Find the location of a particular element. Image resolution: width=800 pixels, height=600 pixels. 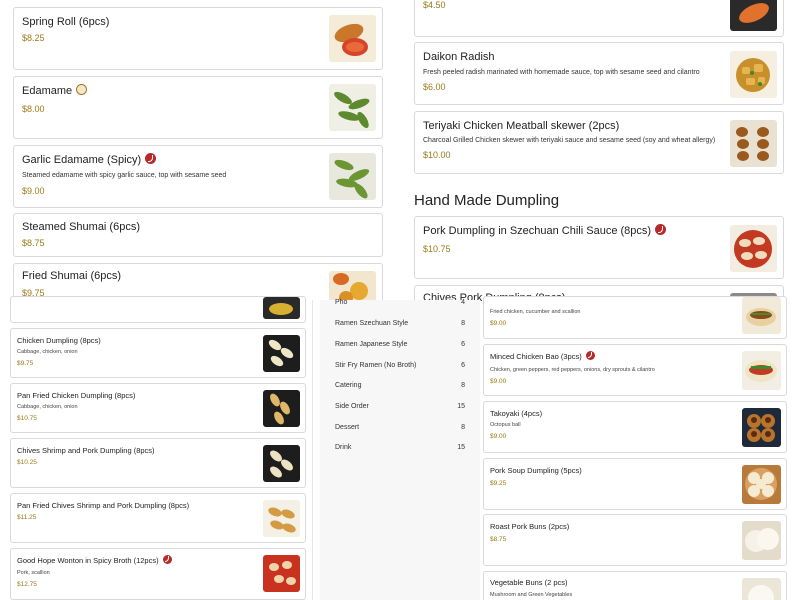

item-name: Edamame is located at coordinates (55, 90).